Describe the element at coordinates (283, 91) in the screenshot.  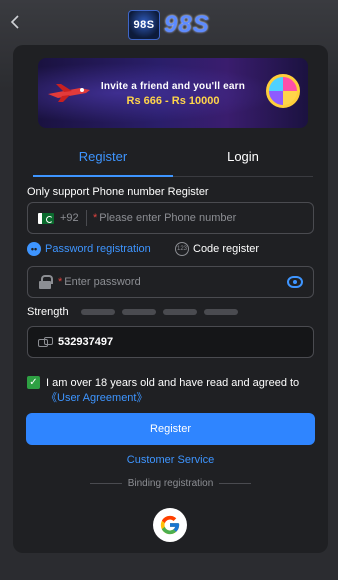
I see `lucky-wheel-icon` at that location.